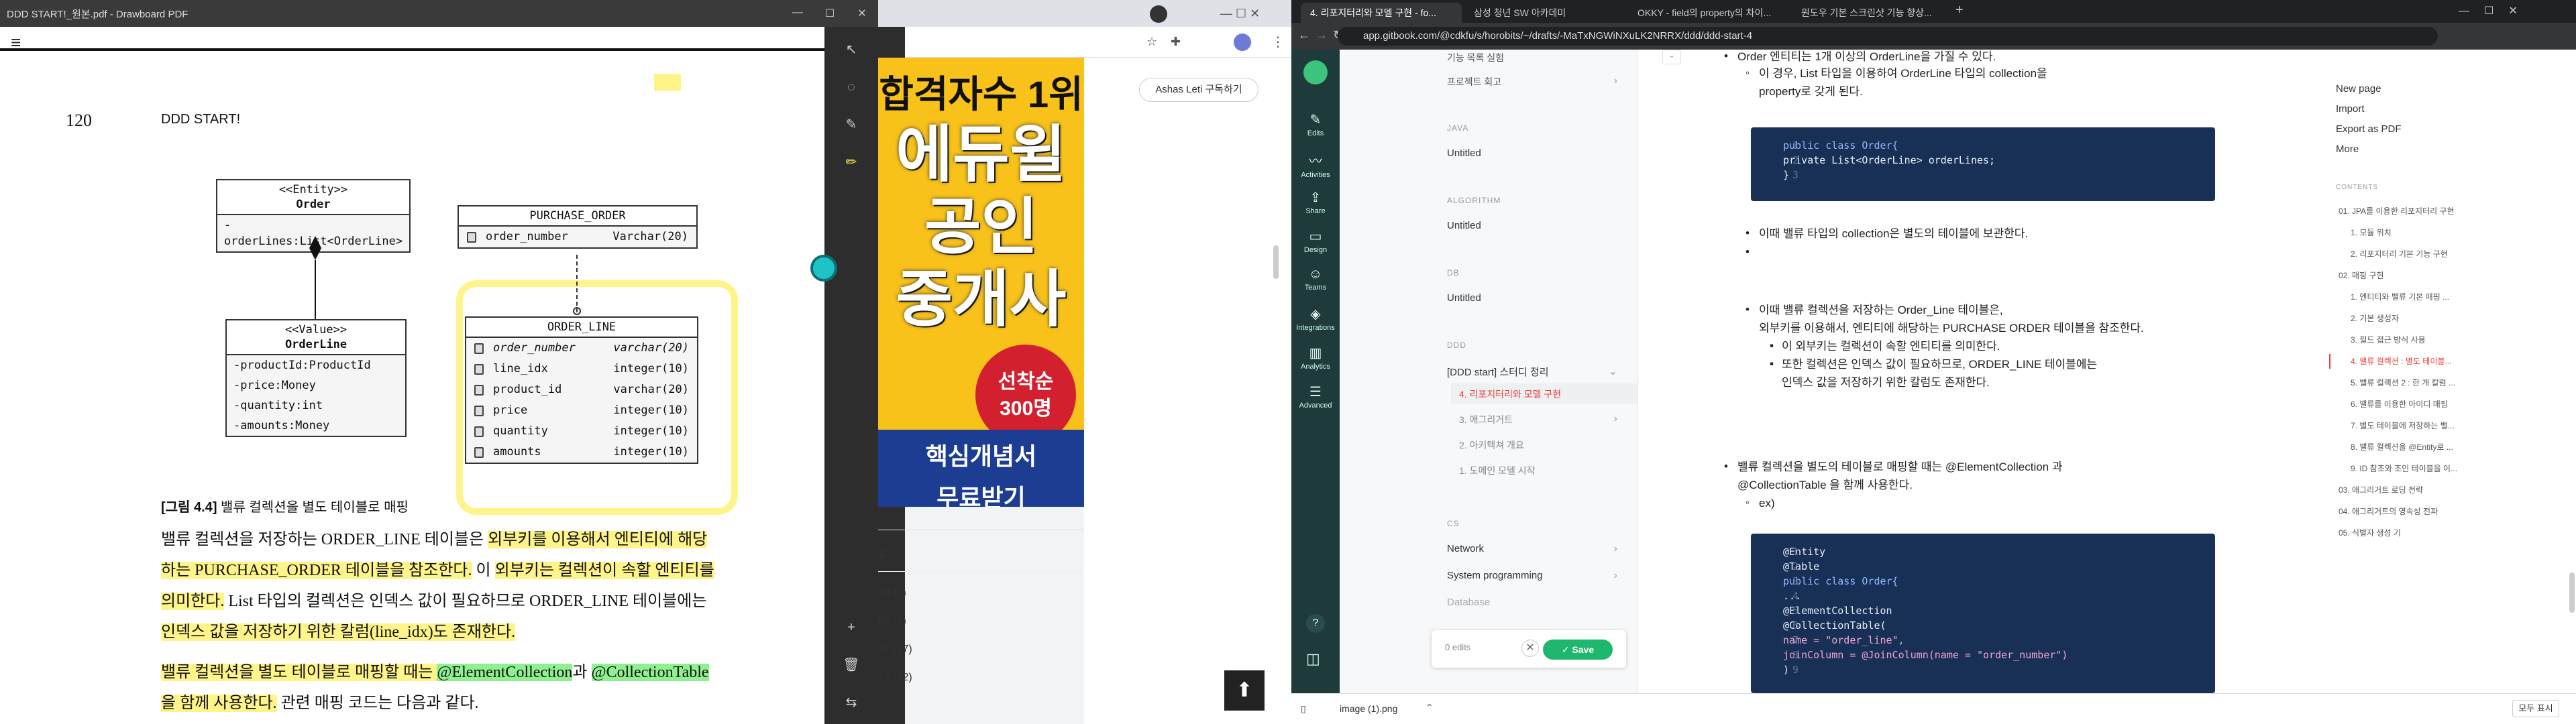 The width and height of the screenshot is (2576, 724). Describe the element at coordinates (1578, 650) in the screenshot. I see `save-button: ✓ Save` at that location.